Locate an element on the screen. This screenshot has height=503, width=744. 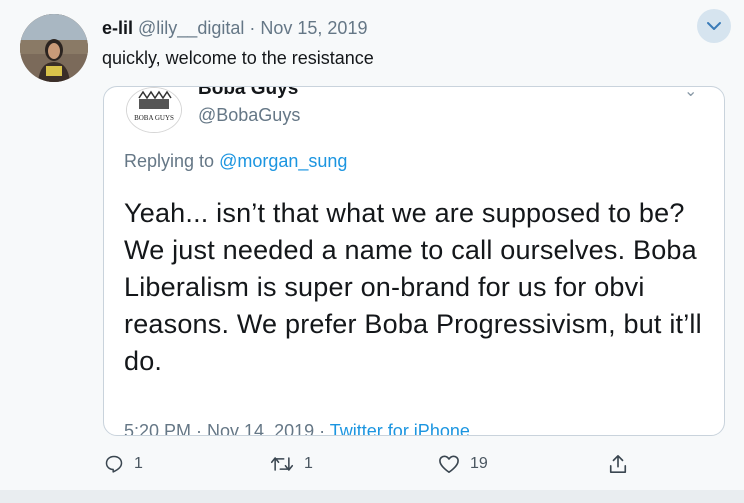
retweet-button: 1 is located at coordinates (291, 464).